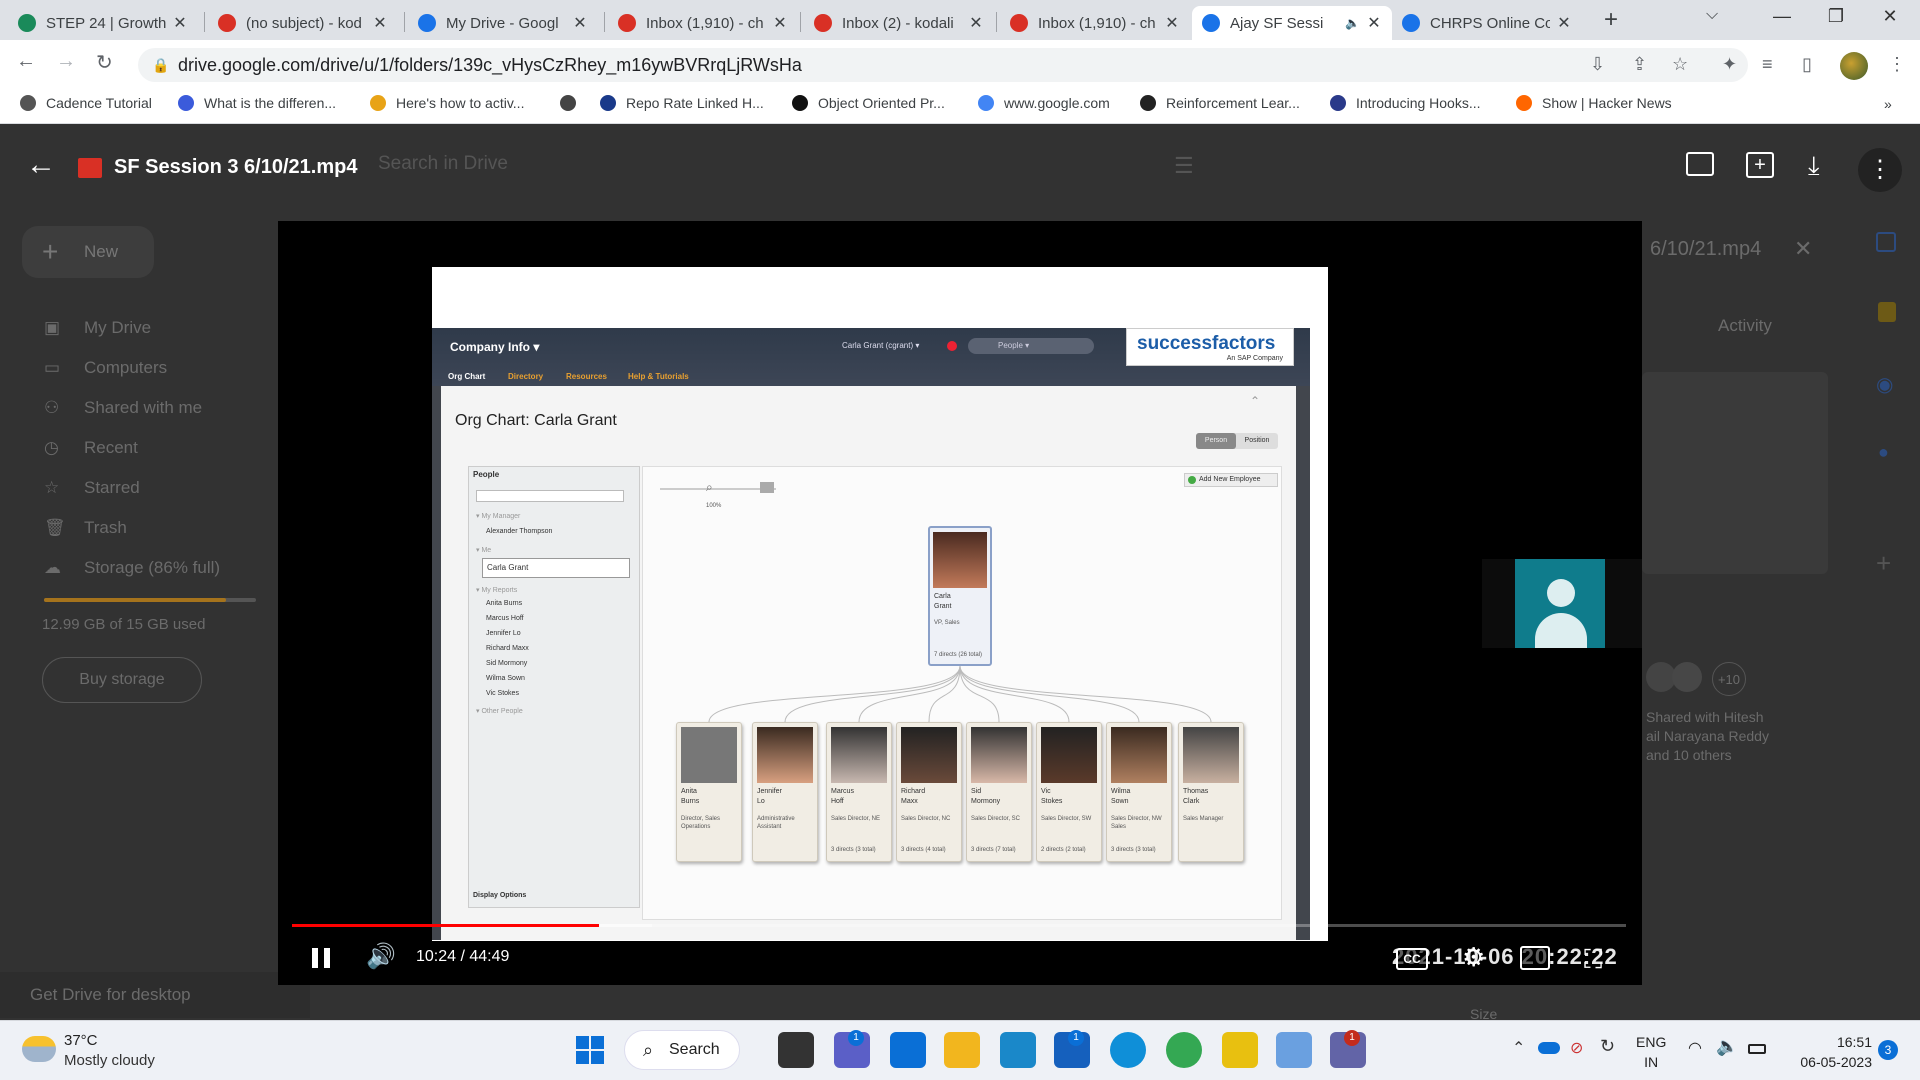 This screenshot has width=1920, height=1080. I want to click on bookmark-item: Cadence Tutorial, so click(86, 103).